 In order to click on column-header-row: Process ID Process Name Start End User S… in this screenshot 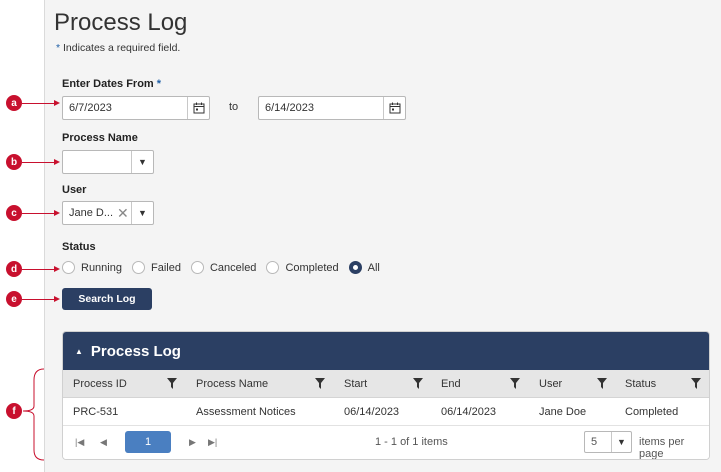, I will do `click(386, 384)`.